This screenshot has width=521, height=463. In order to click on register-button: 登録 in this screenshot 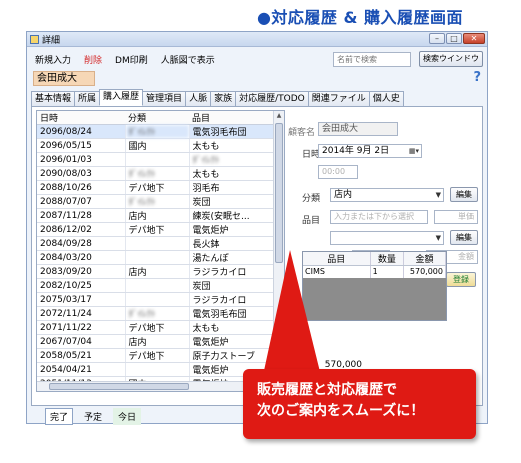, I will do `click(461, 279)`.